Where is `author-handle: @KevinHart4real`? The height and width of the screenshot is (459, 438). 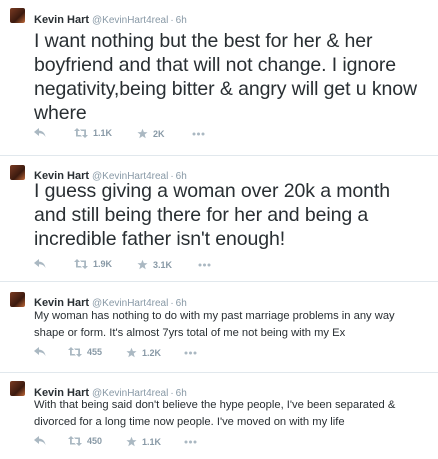 author-handle: @KevinHart4real is located at coordinates (130, 20).